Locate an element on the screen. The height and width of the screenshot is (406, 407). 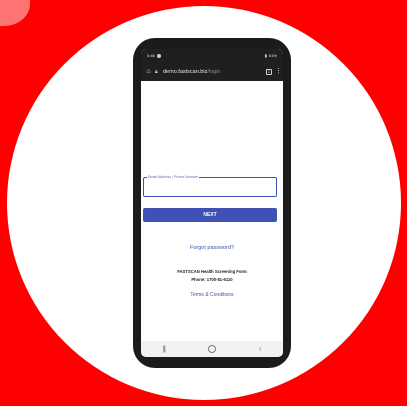
organization-name: FASTSCAN Health Screening Form is located at coordinates (212, 271).